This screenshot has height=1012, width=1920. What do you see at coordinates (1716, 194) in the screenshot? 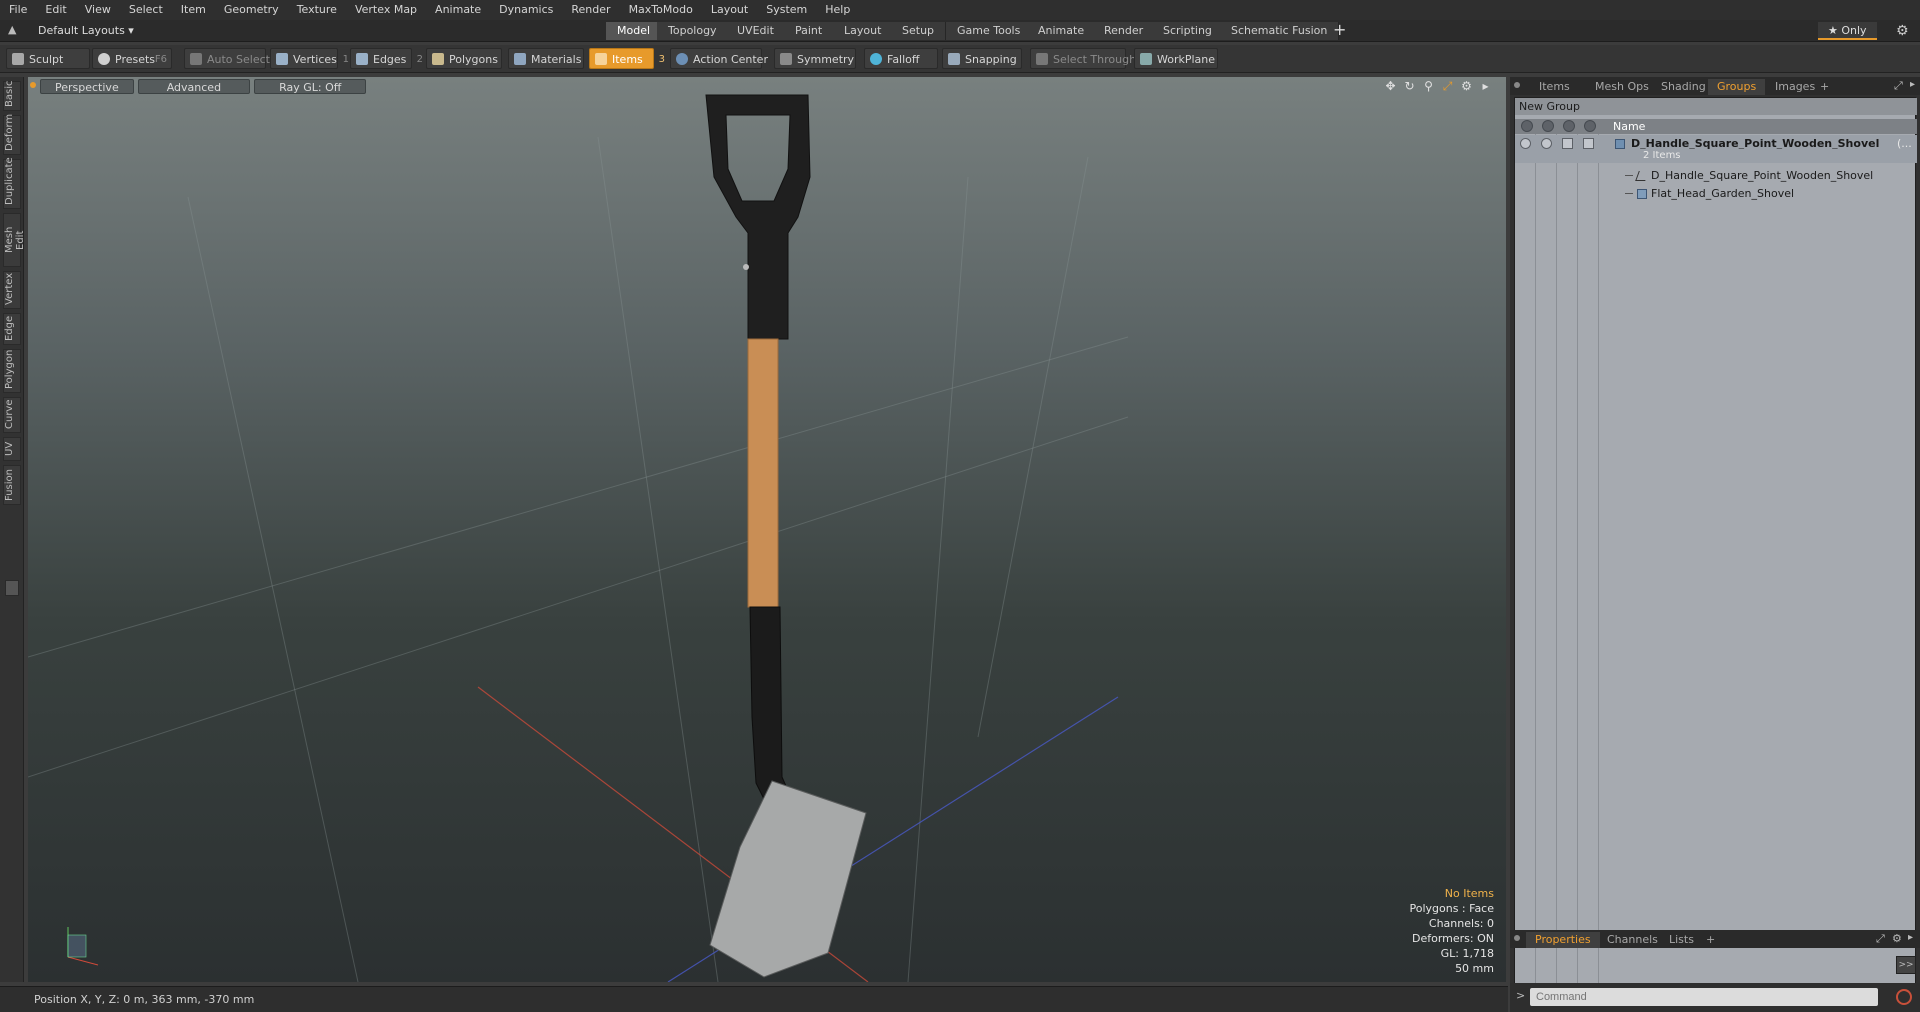
I see `group-child-row: Flat_Head_Garden_Shovel` at bounding box center [1716, 194].